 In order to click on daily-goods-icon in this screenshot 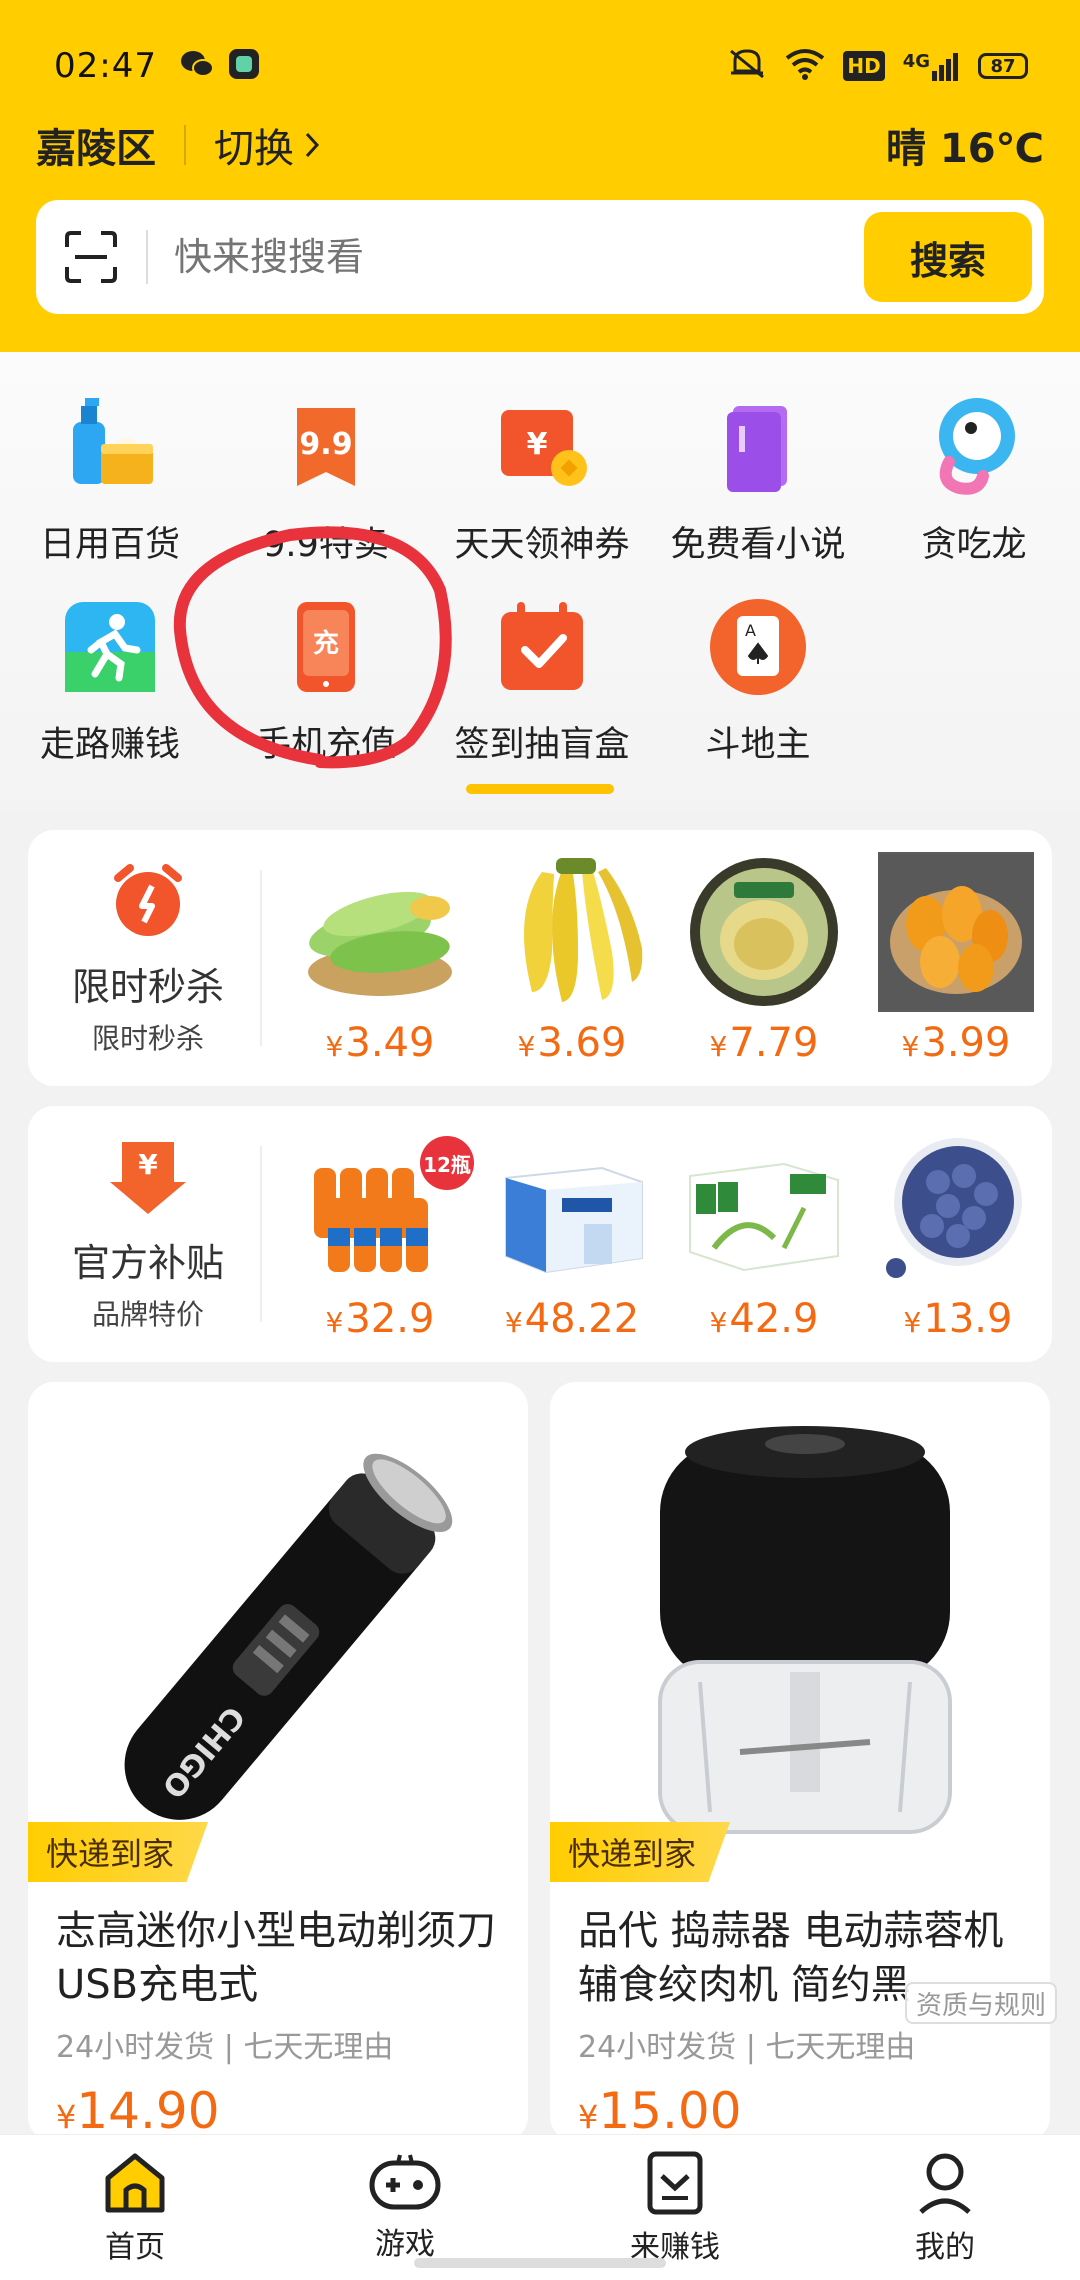, I will do `click(110, 447)`.